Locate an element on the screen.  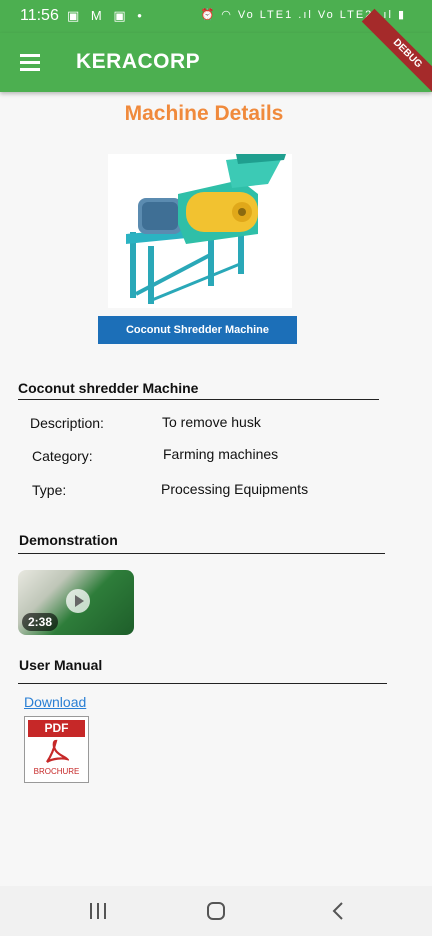
menu-icon is located at coordinates (30, 62).